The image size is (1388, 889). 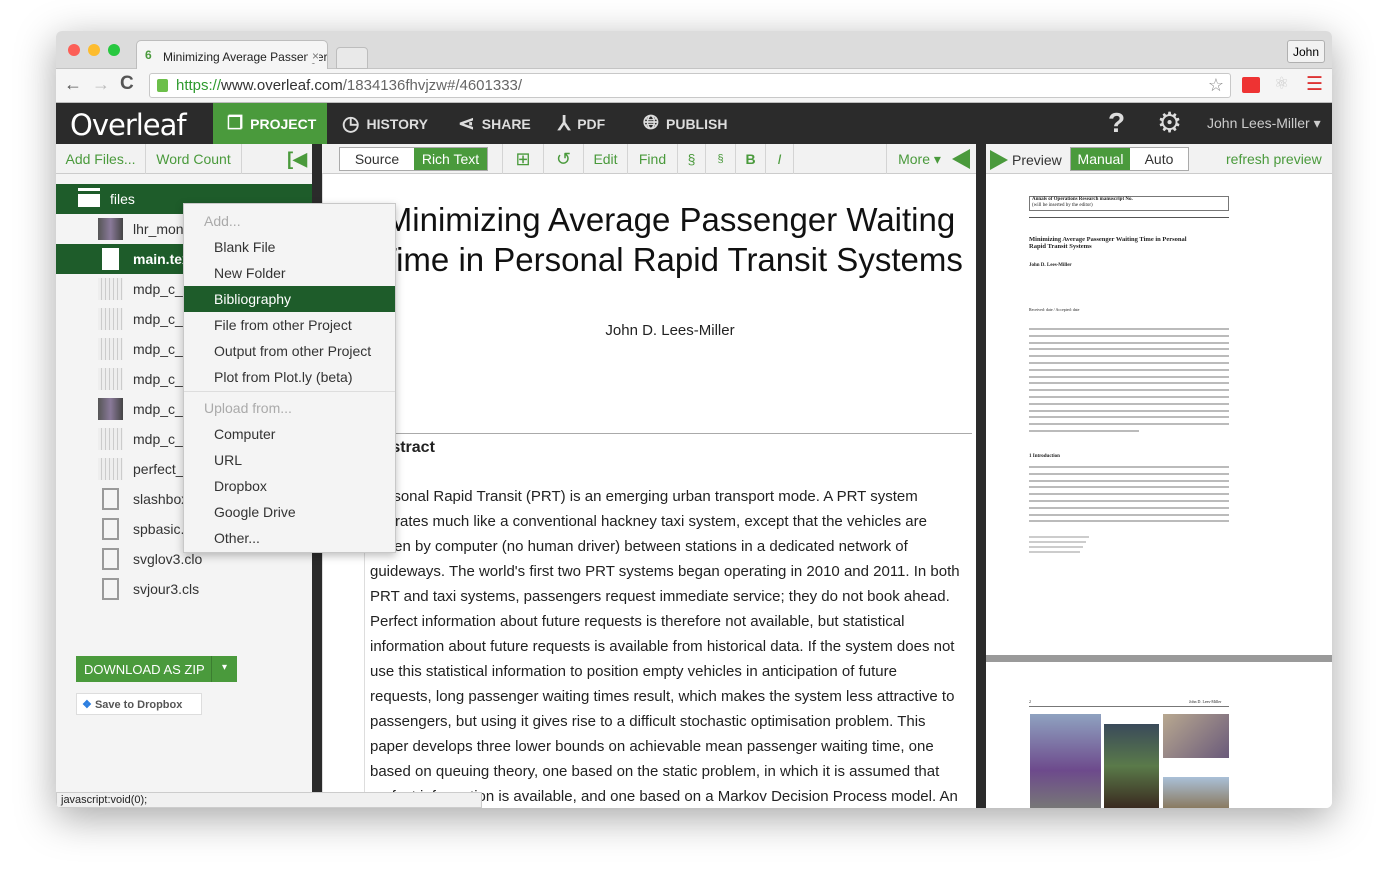 What do you see at coordinates (981, 476) in the screenshot?
I see `preview-splitter` at bounding box center [981, 476].